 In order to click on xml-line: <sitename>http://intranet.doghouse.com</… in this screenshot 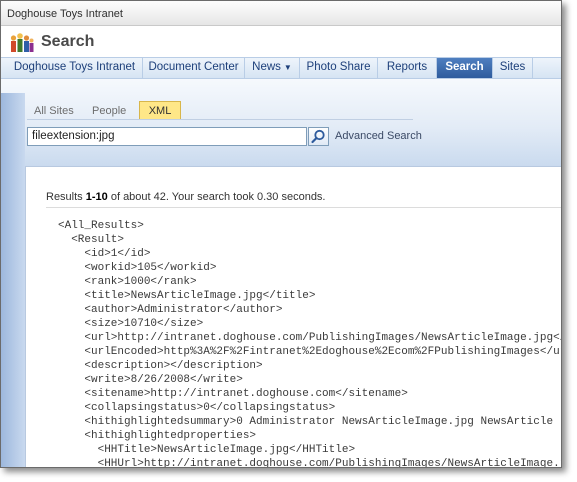, I will do `click(233, 394)`.